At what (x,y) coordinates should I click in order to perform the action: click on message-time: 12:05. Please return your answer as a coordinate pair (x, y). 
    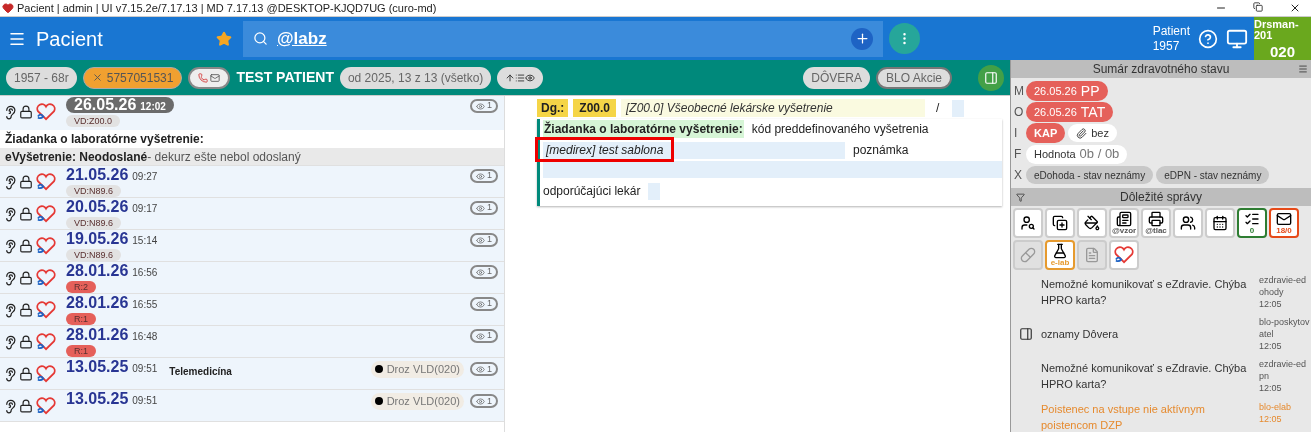
    Looking at the image, I should click on (1271, 304).